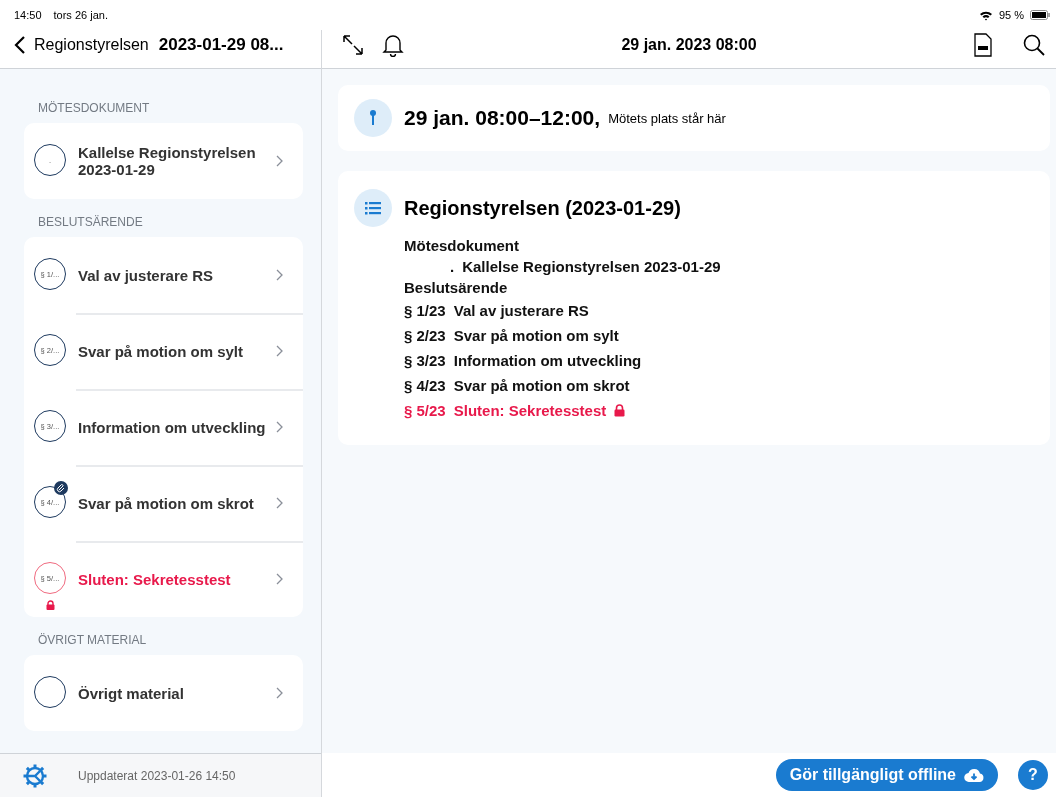  What do you see at coordinates (591, 266) in the screenshot?
I see `agenda-item-title: Kallelse Regionstyrelsen 2023-01-29` at bounding box center [591, 266].